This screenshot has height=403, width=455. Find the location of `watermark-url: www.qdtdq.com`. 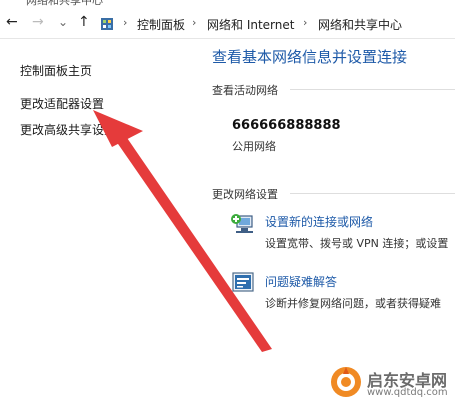

watermark-url: www.qdtdq.com is located at coordinates (407, 392).